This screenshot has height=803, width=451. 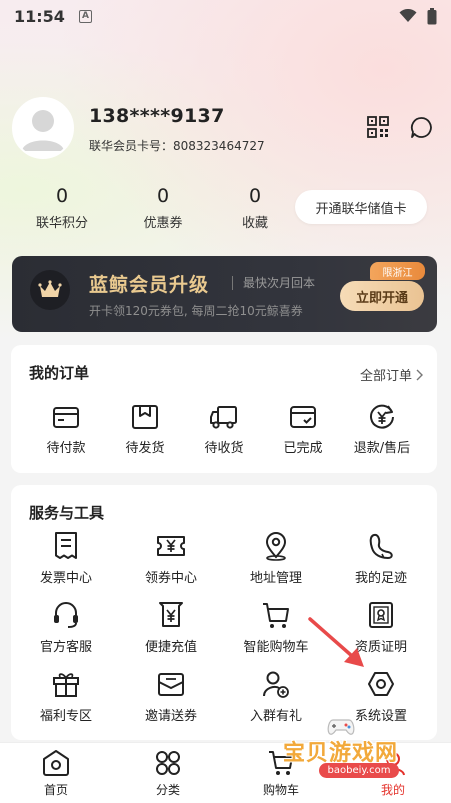 What do you see at coordinates (382, 296) in the screenshot?
I see `vip-open-button: 立即开通` at bounding box center [382, 296].